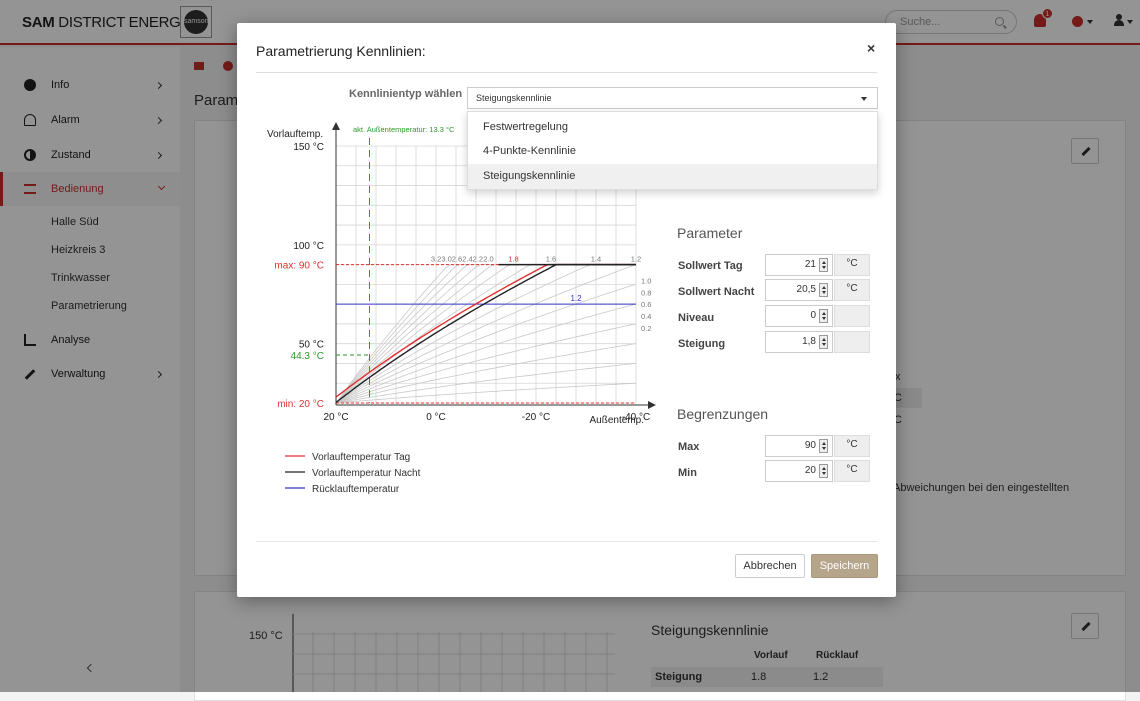 This screenshot has width=1140, height=701. Describe the element at coordinates (551, 259) in the screenshot. I see `slope-label: 1.6` at that location.